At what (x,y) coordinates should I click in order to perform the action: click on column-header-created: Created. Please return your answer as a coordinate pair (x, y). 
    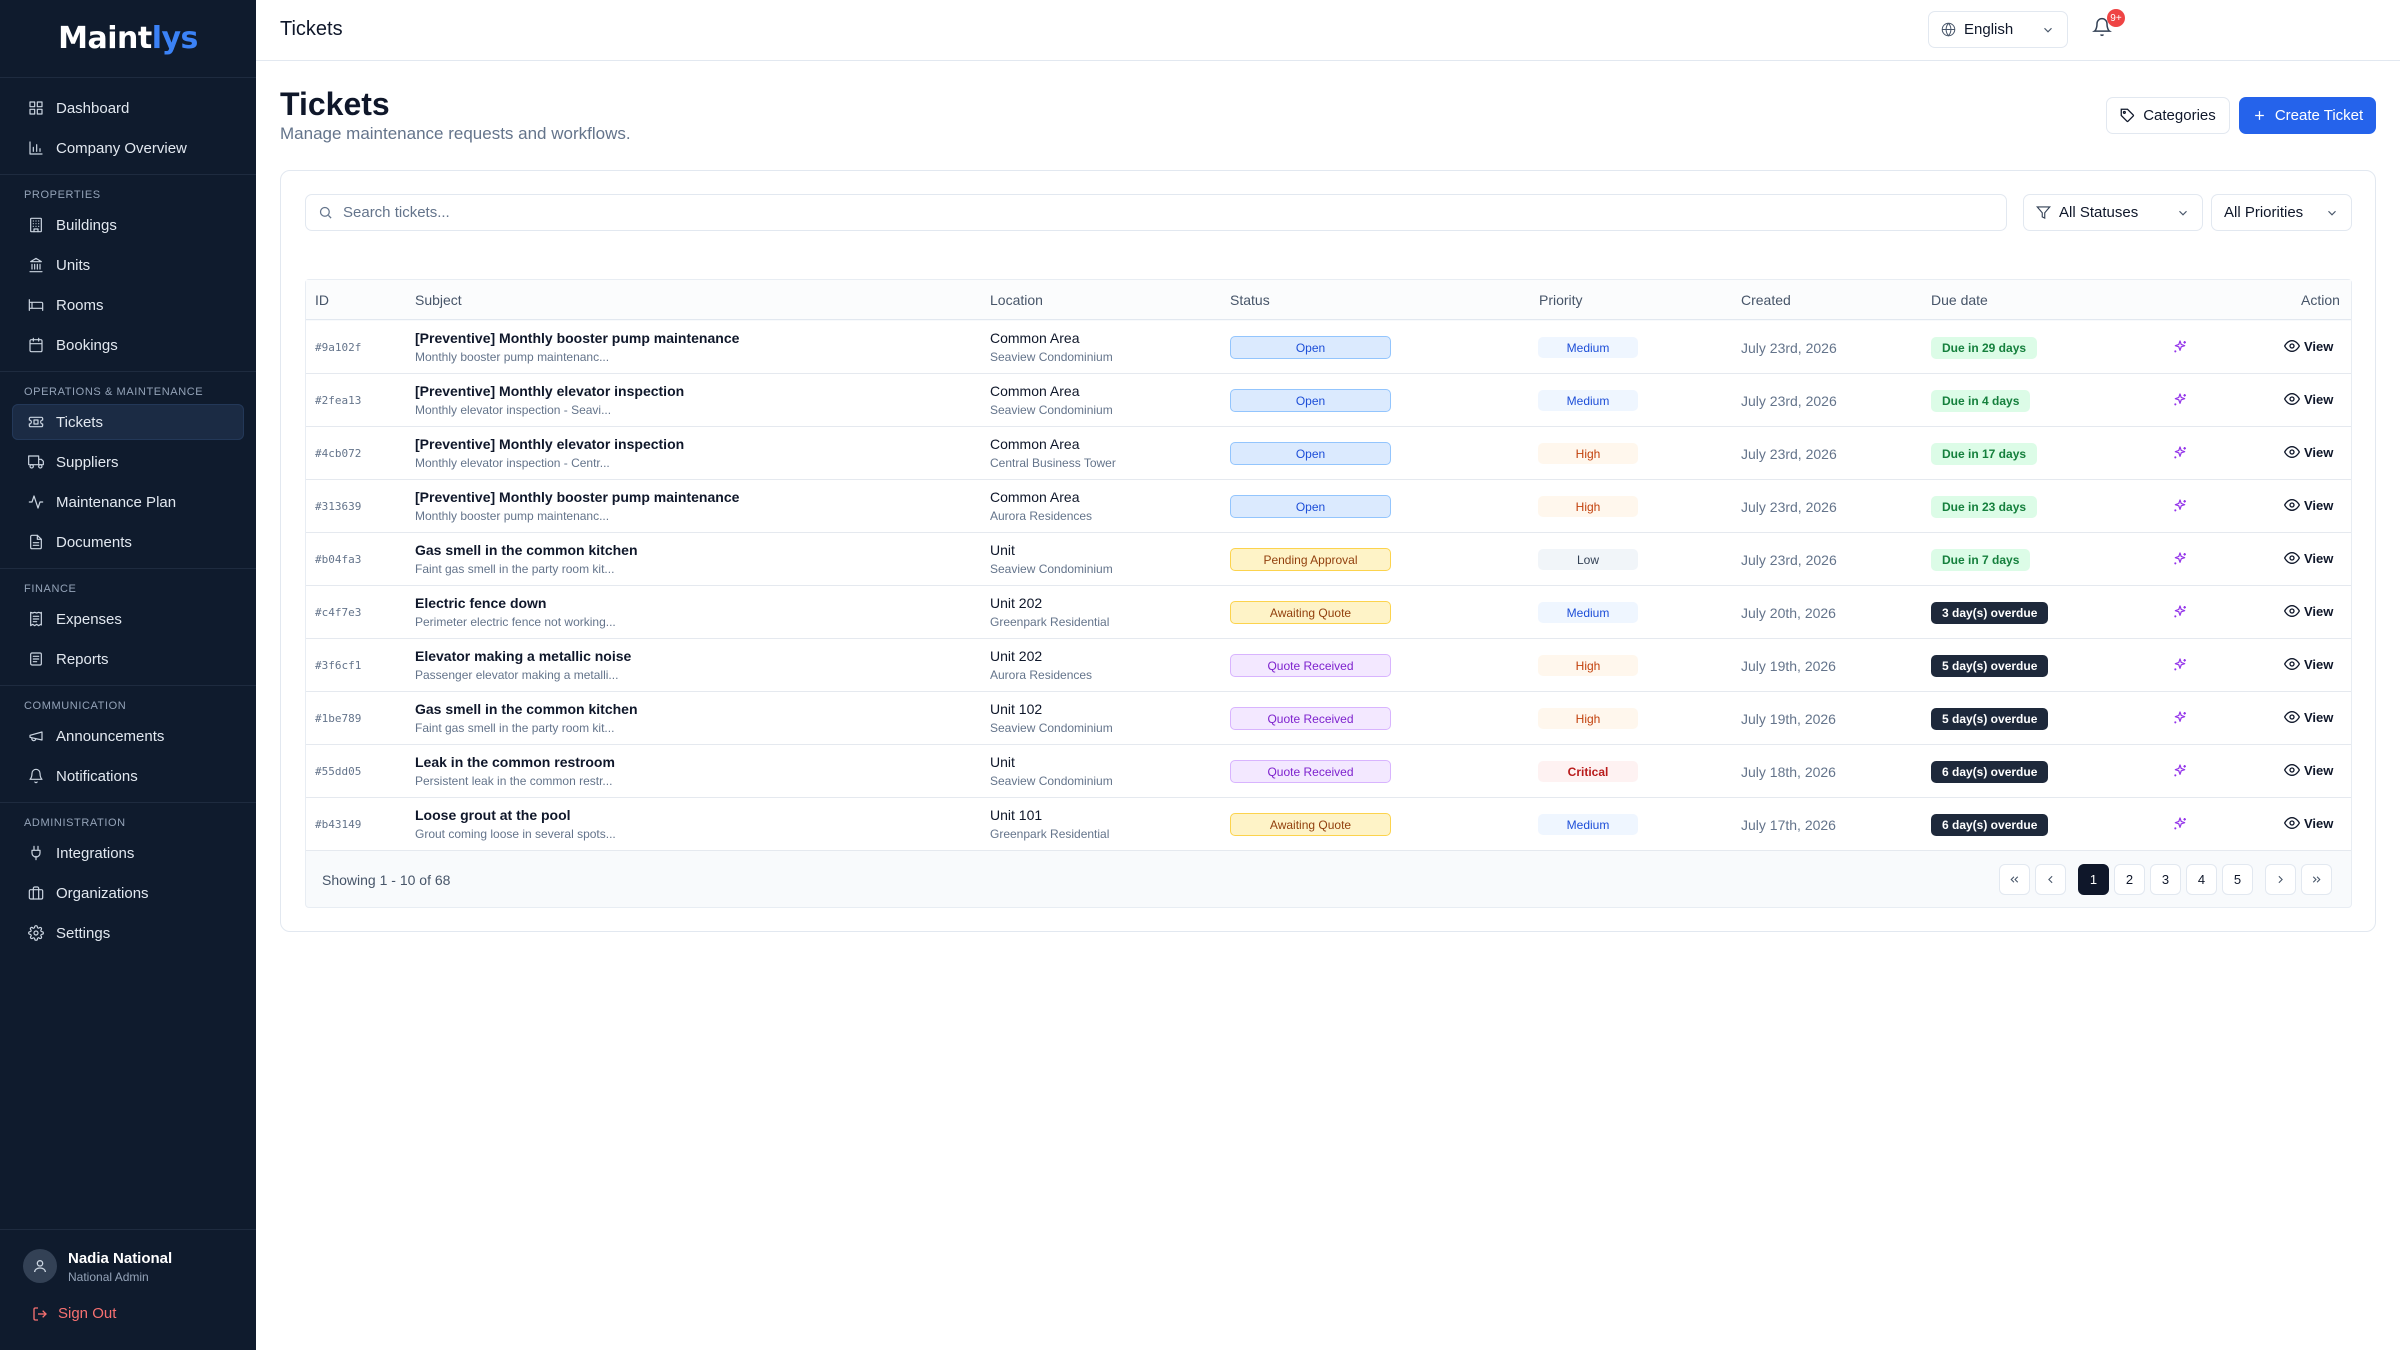
    Looking at the image, I should click on (1766, 300).